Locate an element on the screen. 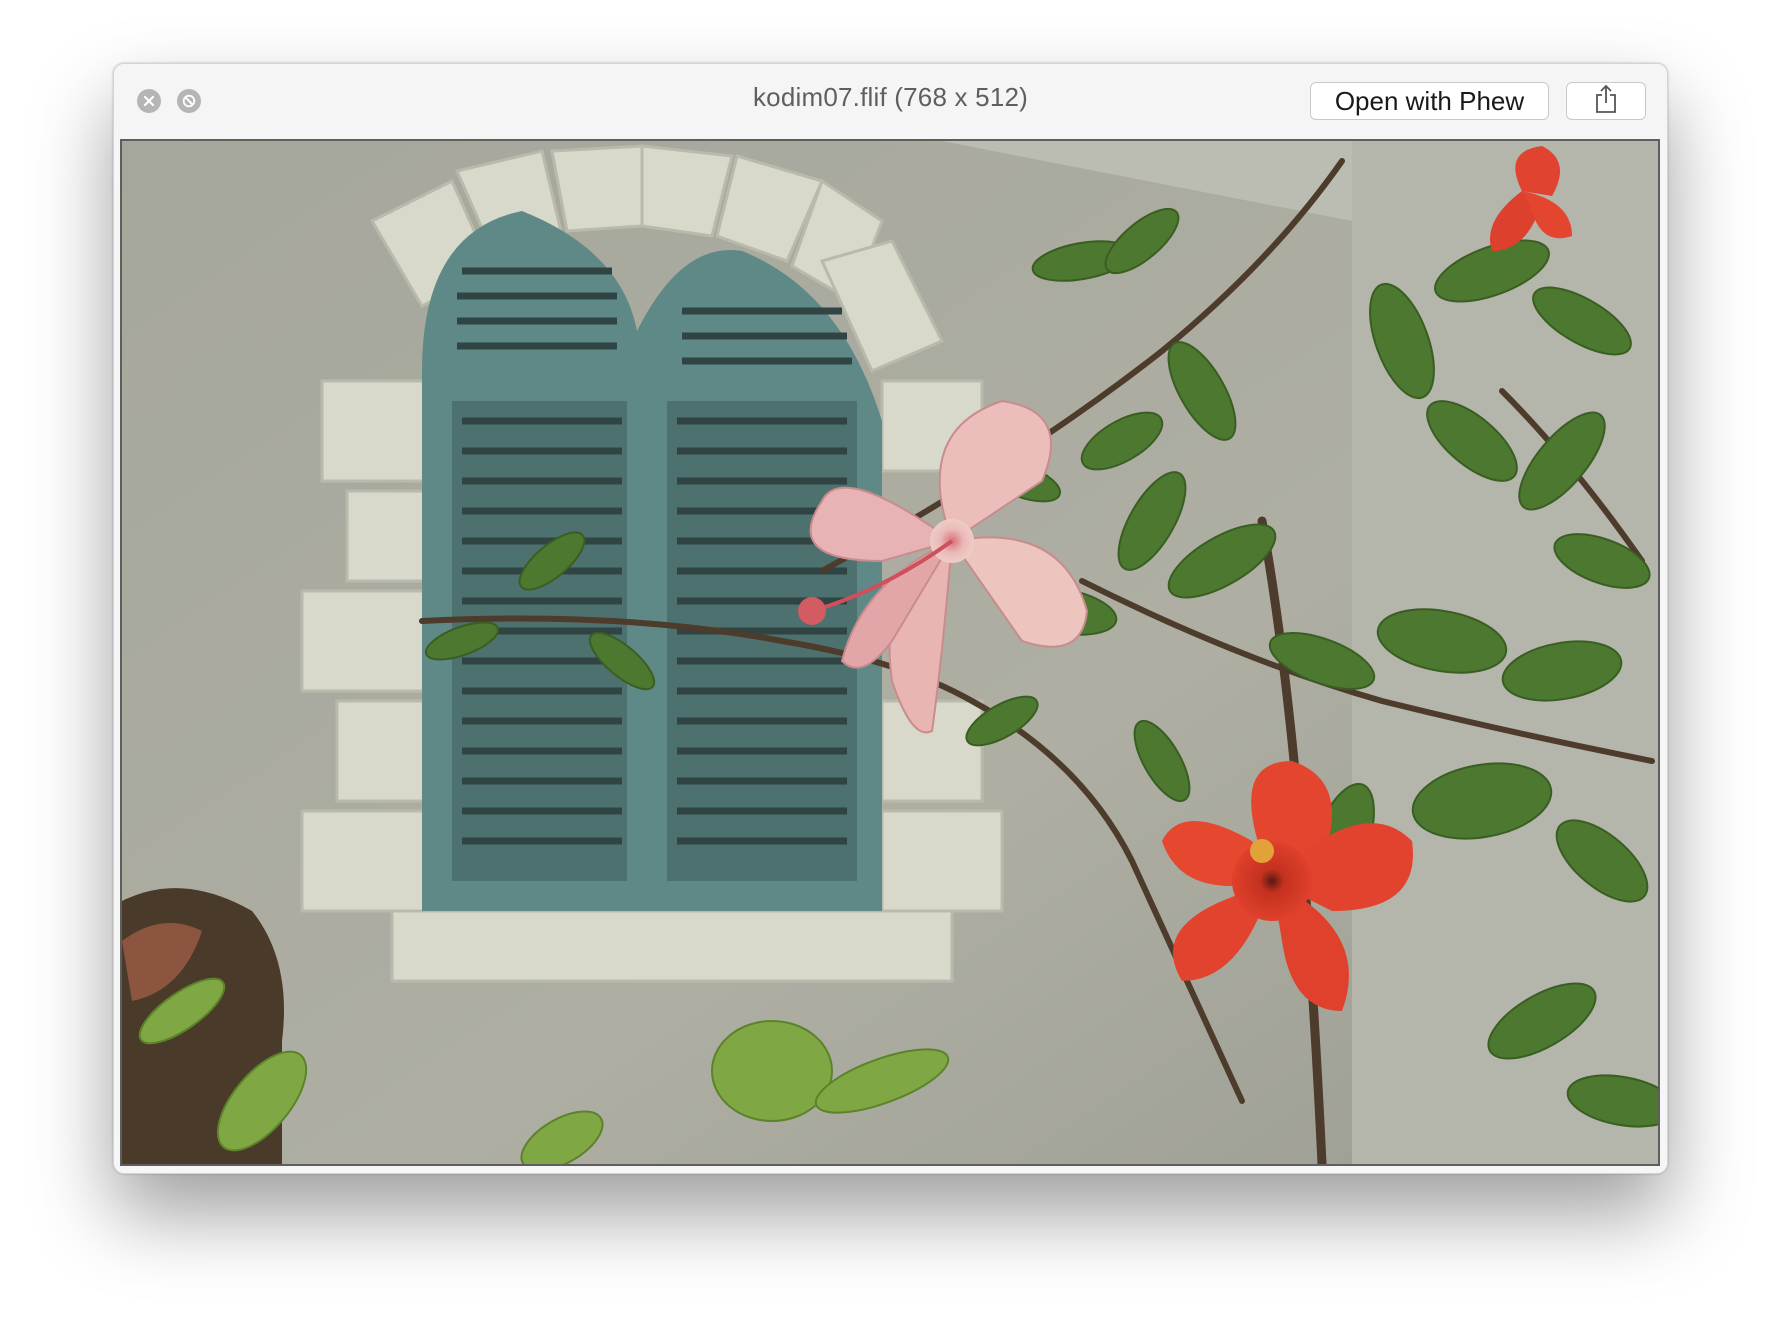 The image size is (1772, 1328). share-icon is located at coordinates (1606, 101).